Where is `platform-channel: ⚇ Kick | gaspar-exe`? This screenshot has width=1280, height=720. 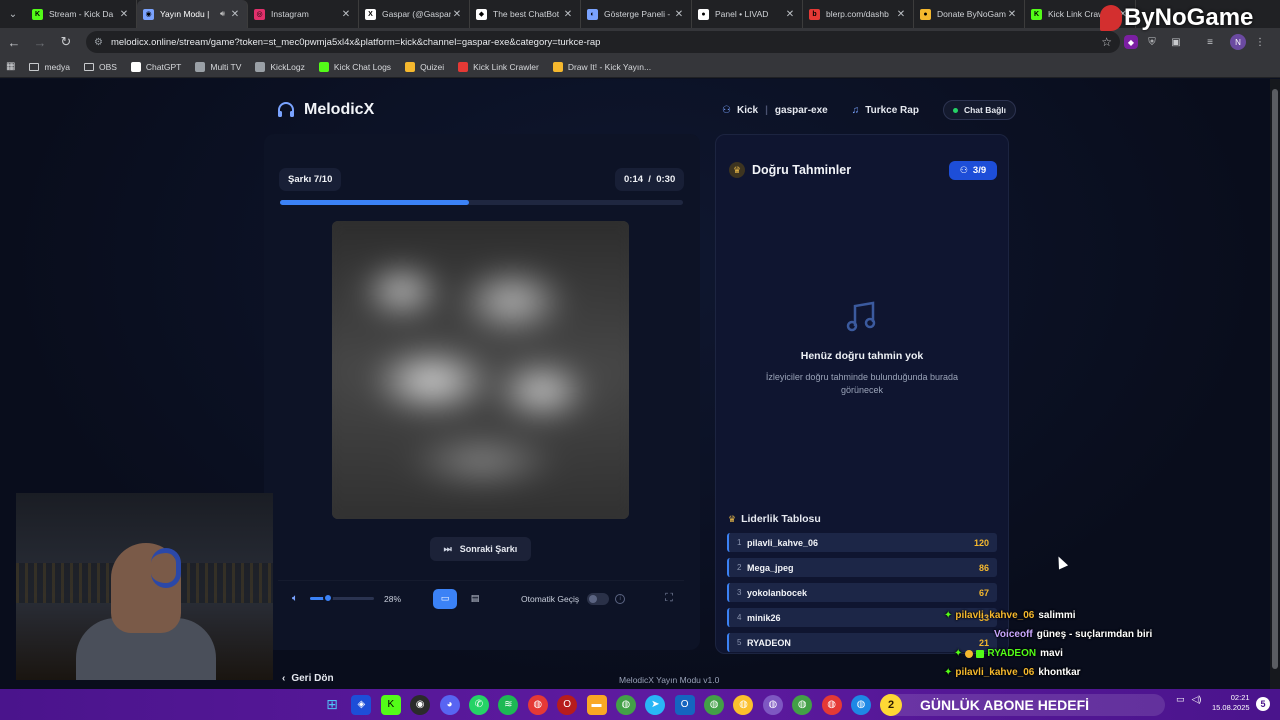 platform-channel: ⚇ Kick | gaspar-exe is located at coordinates (775, 110).